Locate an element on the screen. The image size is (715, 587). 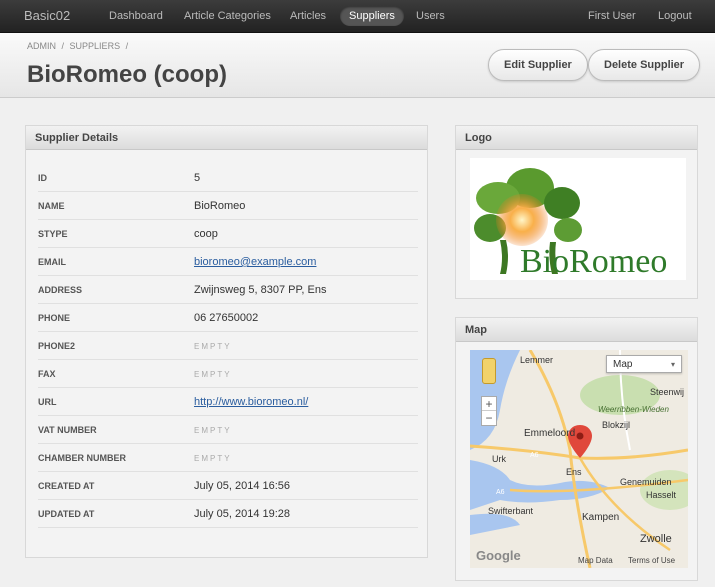
details-key: ID is located at coordinates (42, 178).